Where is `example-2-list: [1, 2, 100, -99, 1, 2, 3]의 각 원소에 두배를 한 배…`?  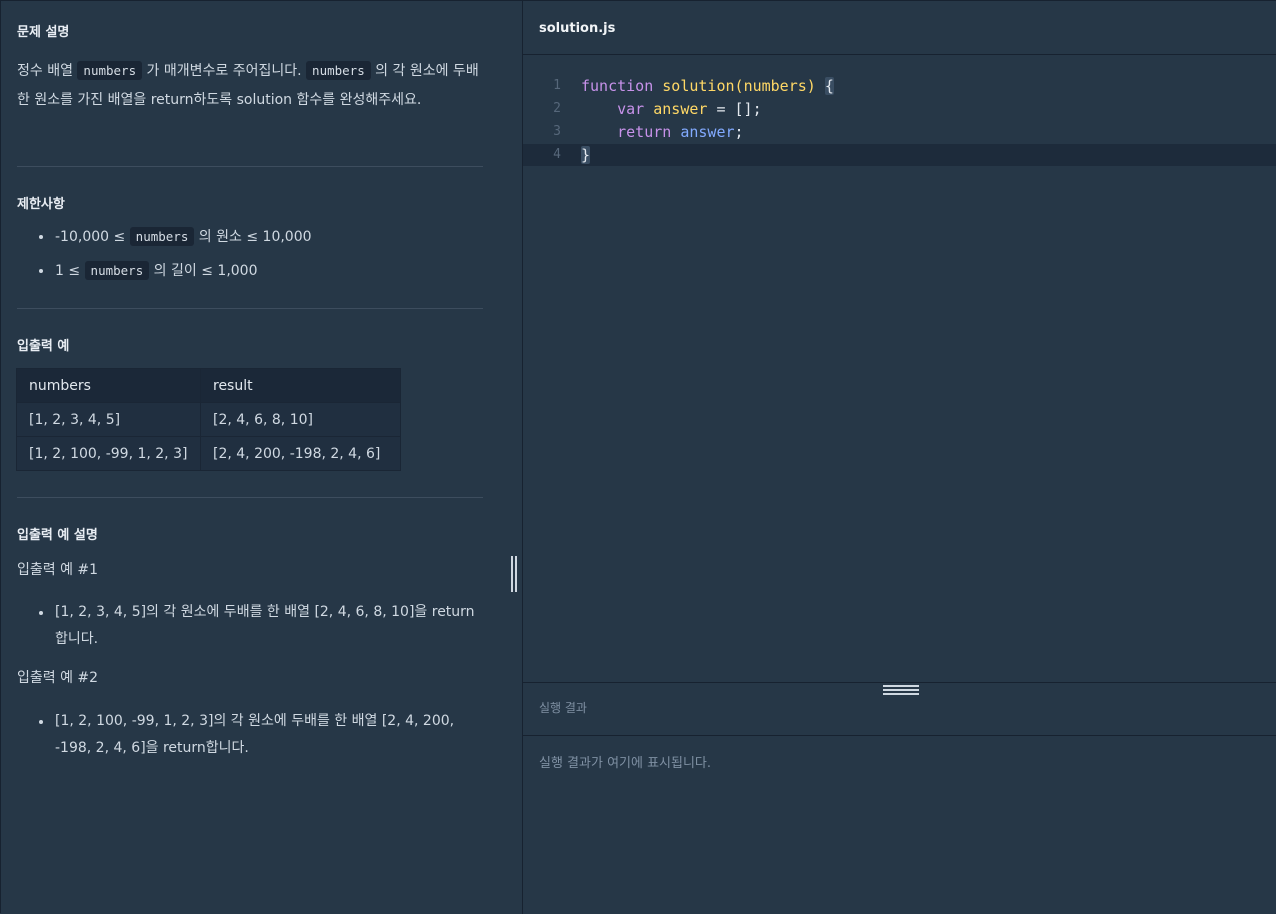
example-2-list: [1, 2, 100, -99, 1, 2, 3]의 각 원소에 두배를 한 배… is located at coordinates (250, 735).